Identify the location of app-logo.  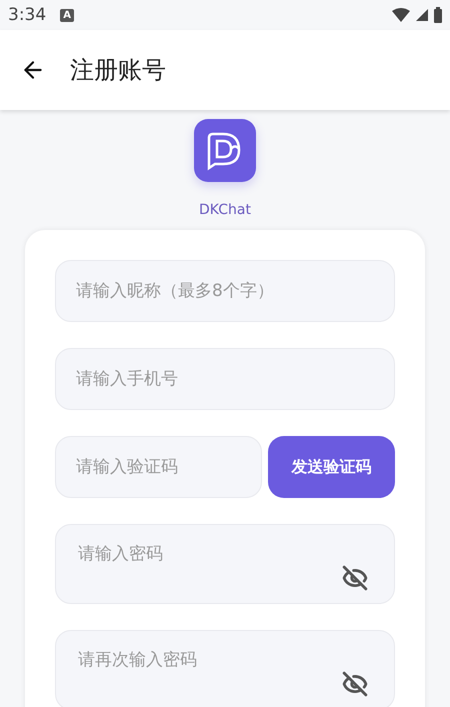
(225, 150).